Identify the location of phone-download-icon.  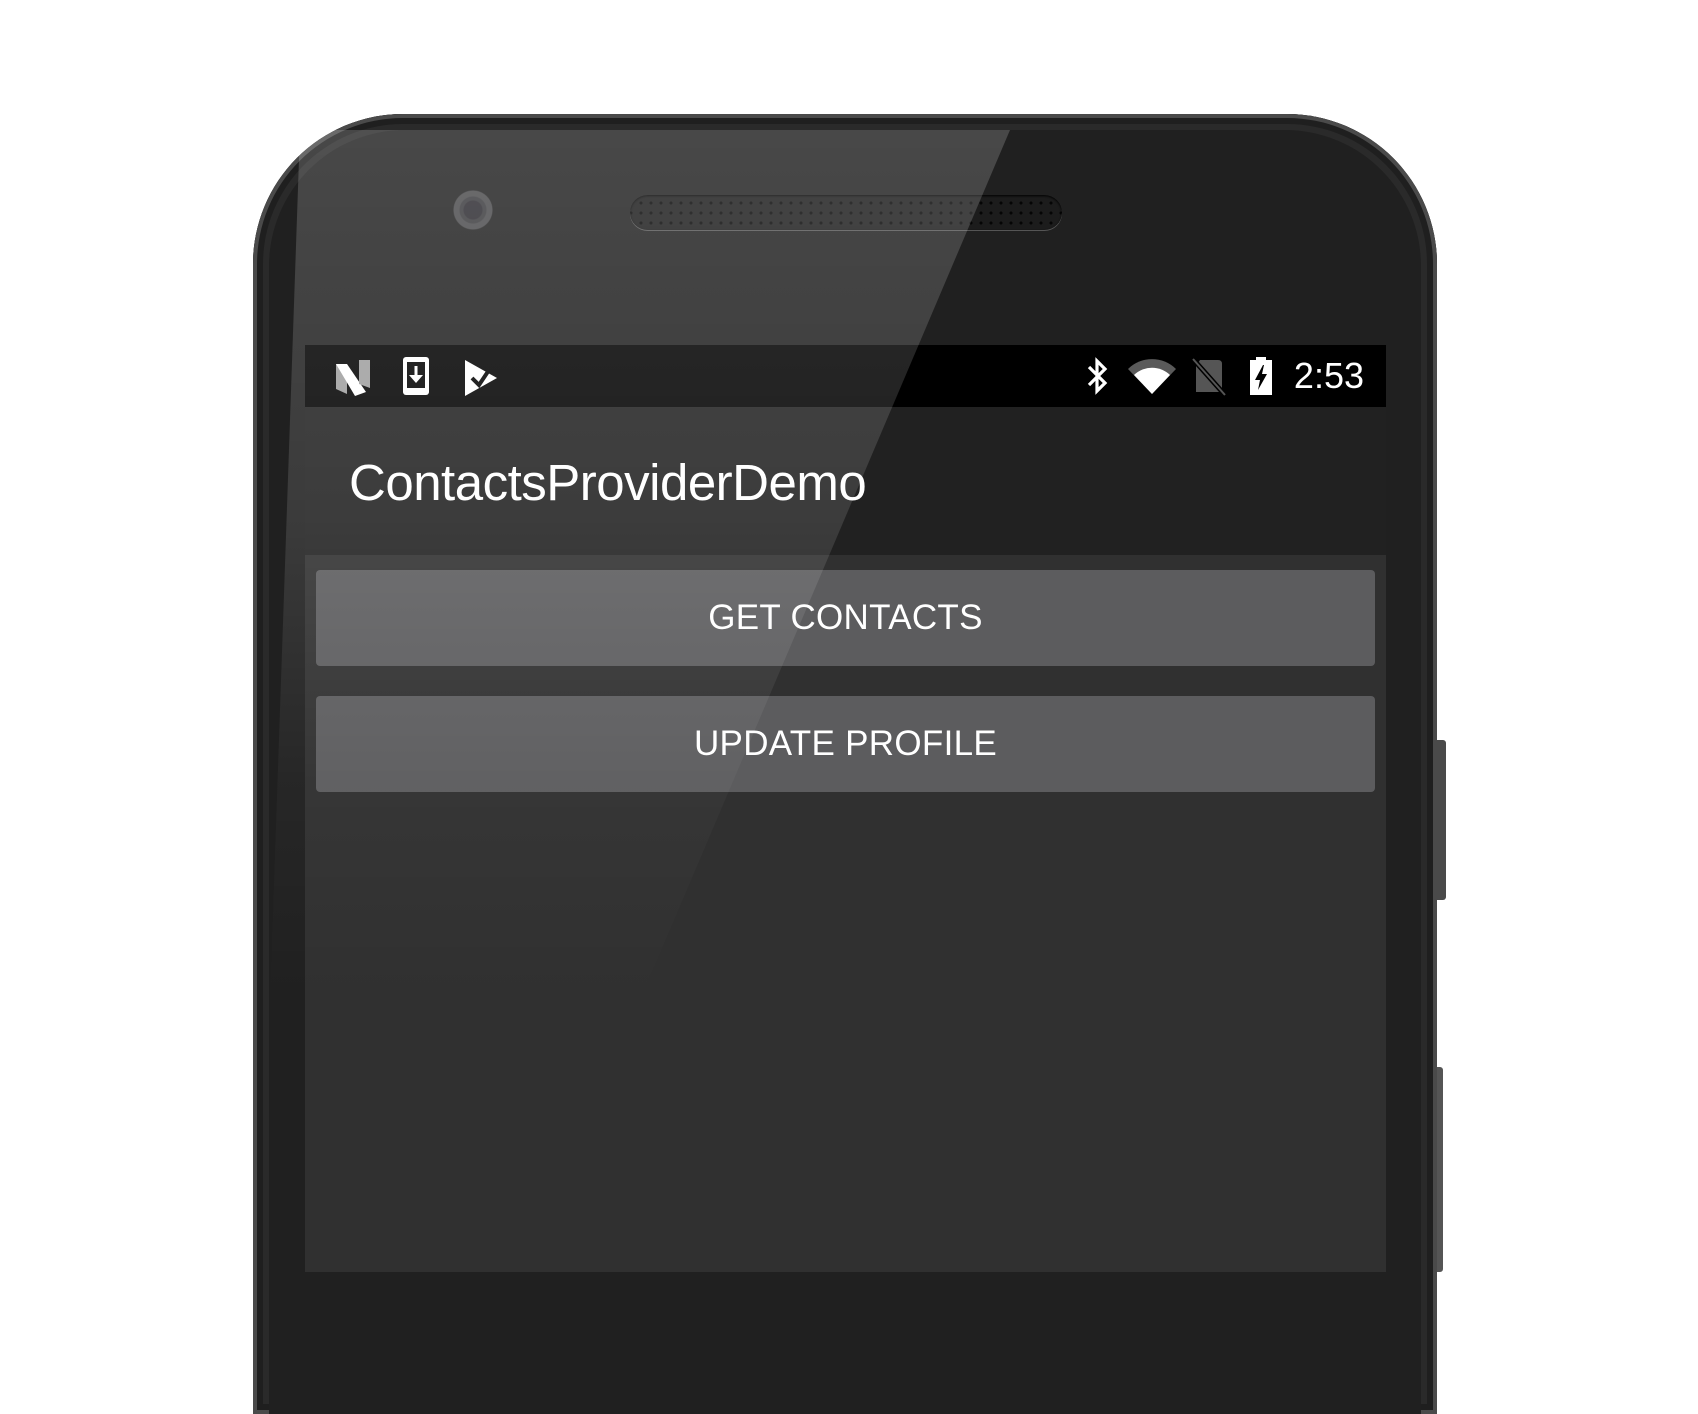
(416, 376).